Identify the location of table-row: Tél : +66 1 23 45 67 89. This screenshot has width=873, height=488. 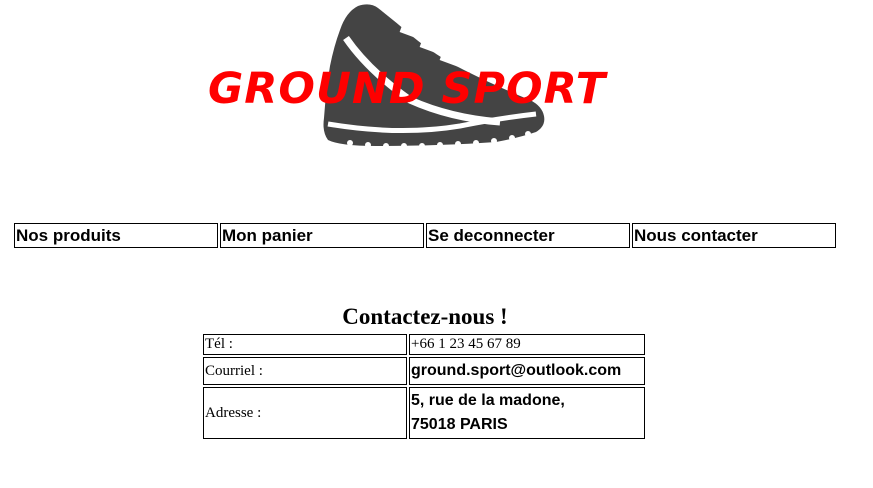
(424, 344).